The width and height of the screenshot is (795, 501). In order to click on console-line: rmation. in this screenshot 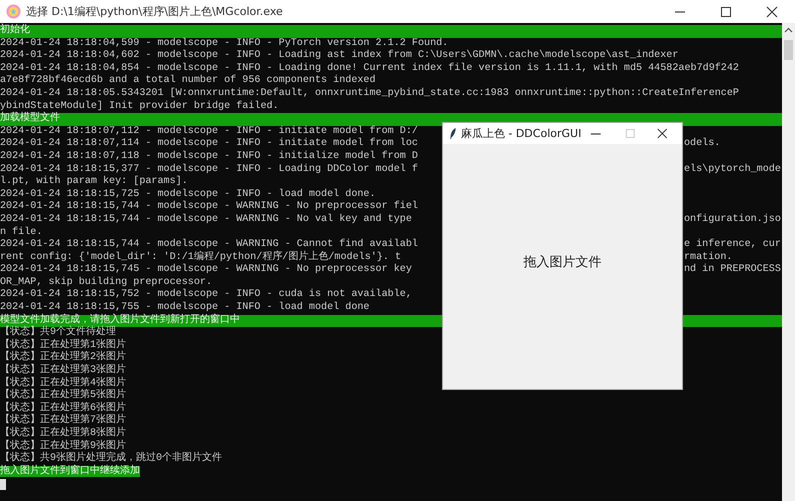, I will do `click(709, 258)`.